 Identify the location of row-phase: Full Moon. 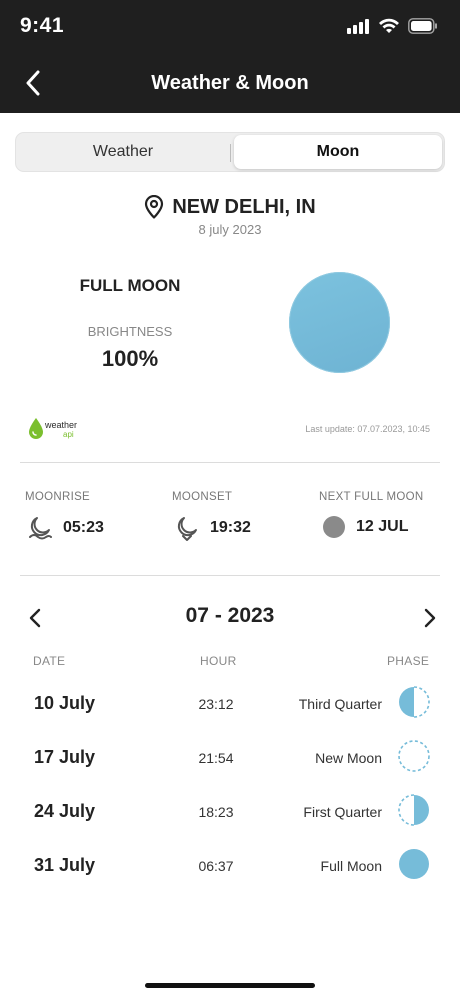
(351, 866).